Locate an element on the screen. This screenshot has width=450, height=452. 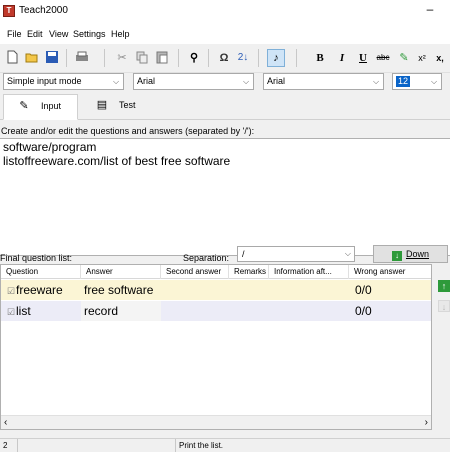
edit-pencil-icon: ✎ is located at coordinates (24, 106).